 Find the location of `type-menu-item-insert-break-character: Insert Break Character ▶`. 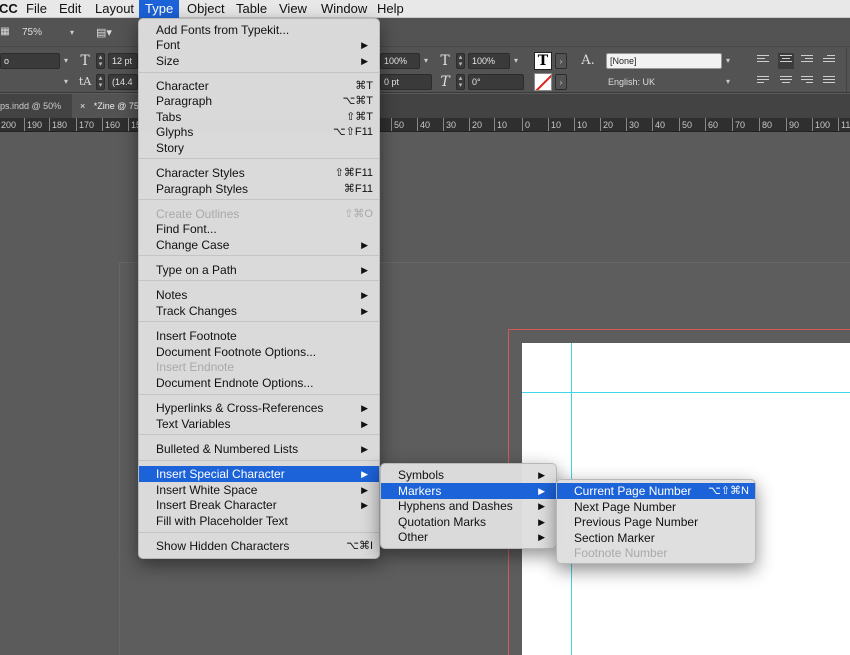

type-menu-item-insert-break-character: Insert Break Character ▶ is located at coordinates (259, 505).